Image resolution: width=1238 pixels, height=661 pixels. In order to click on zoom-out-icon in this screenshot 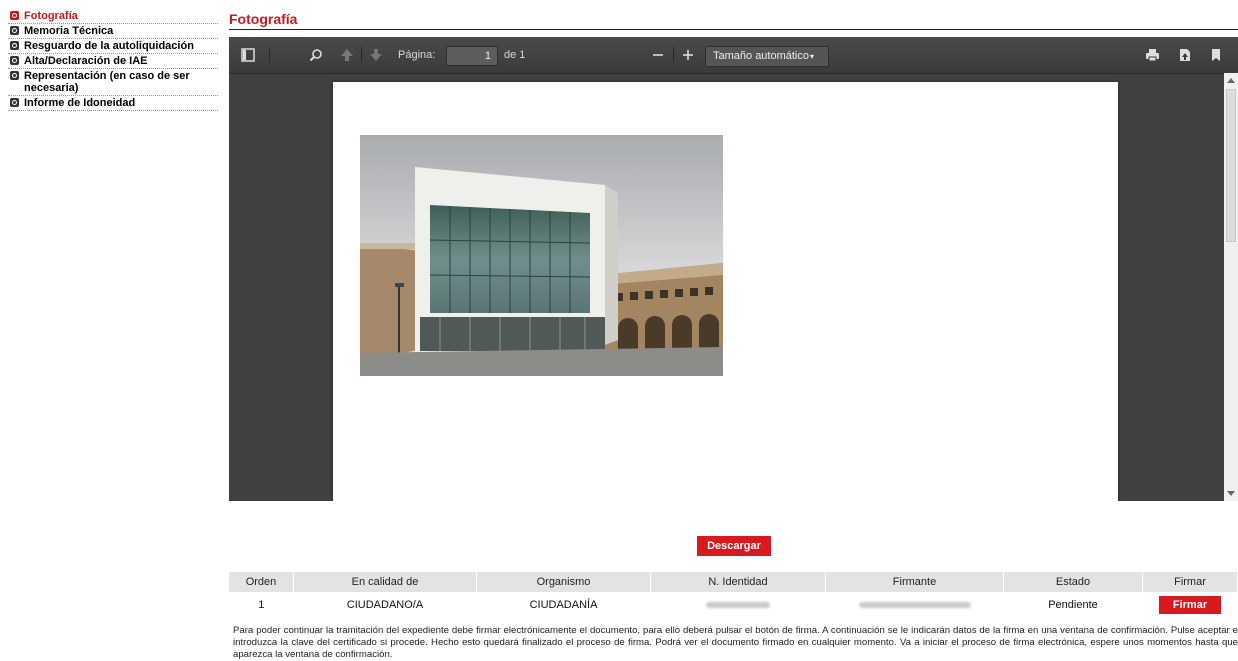, I will do `click(658, 55)`.